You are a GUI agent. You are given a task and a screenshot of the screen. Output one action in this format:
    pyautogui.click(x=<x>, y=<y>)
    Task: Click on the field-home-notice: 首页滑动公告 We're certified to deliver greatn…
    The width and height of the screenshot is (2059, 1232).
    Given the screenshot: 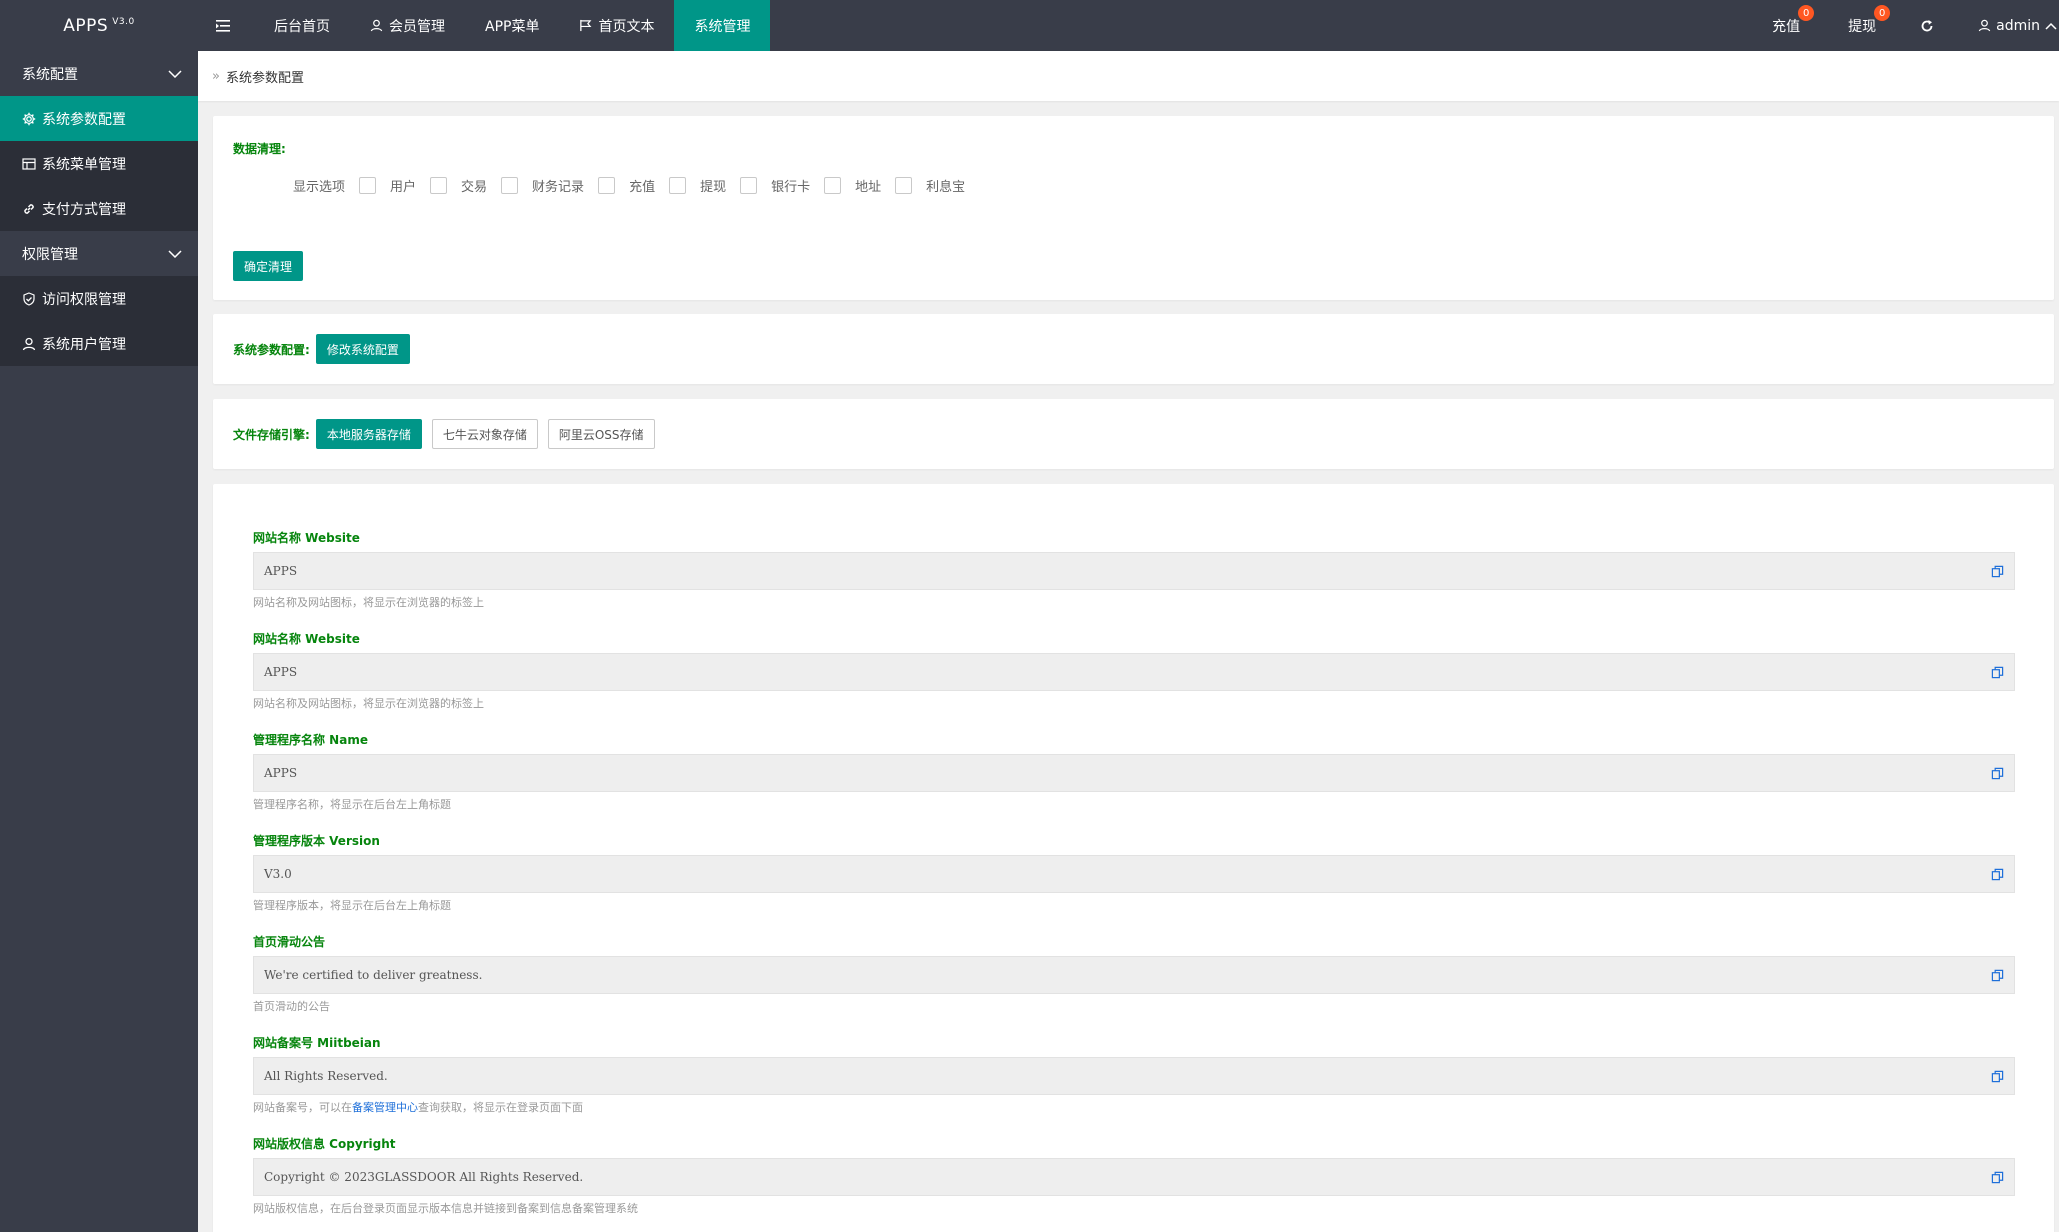 What is the action you would take?
    pyautogui.click(x=1134, y=974)
    